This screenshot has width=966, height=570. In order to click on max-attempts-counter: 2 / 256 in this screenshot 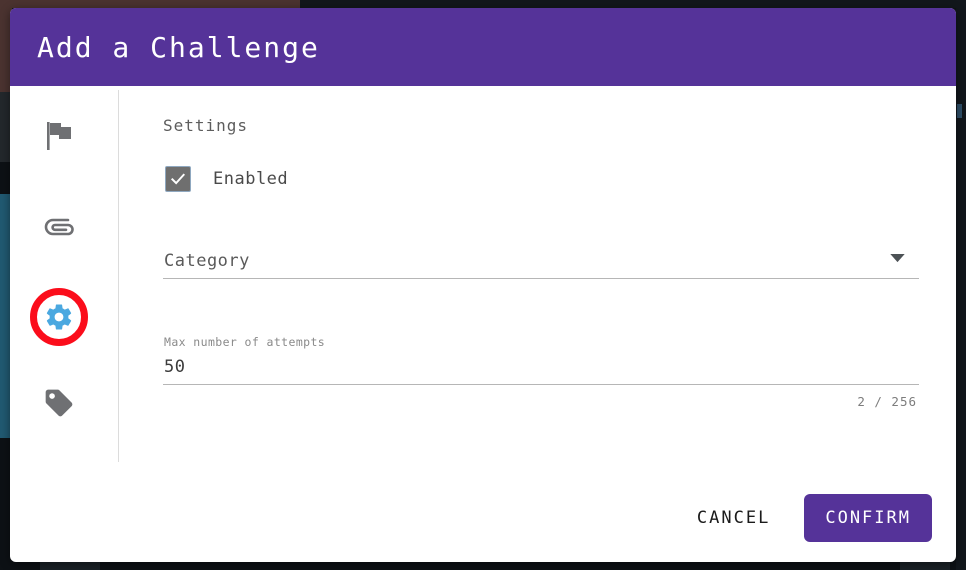, I will do `click(887, 401)`.